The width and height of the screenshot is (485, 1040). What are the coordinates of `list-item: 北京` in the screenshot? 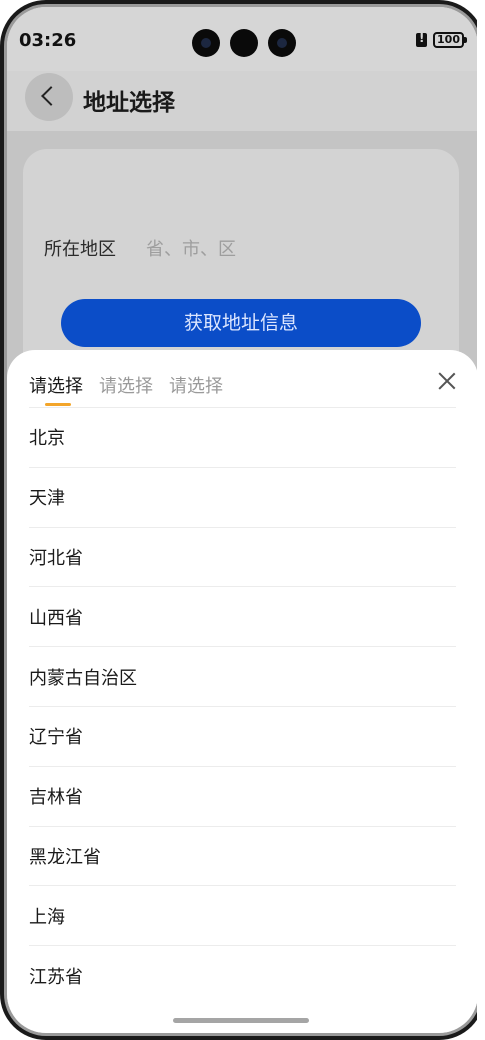 It's located at (242, 437).